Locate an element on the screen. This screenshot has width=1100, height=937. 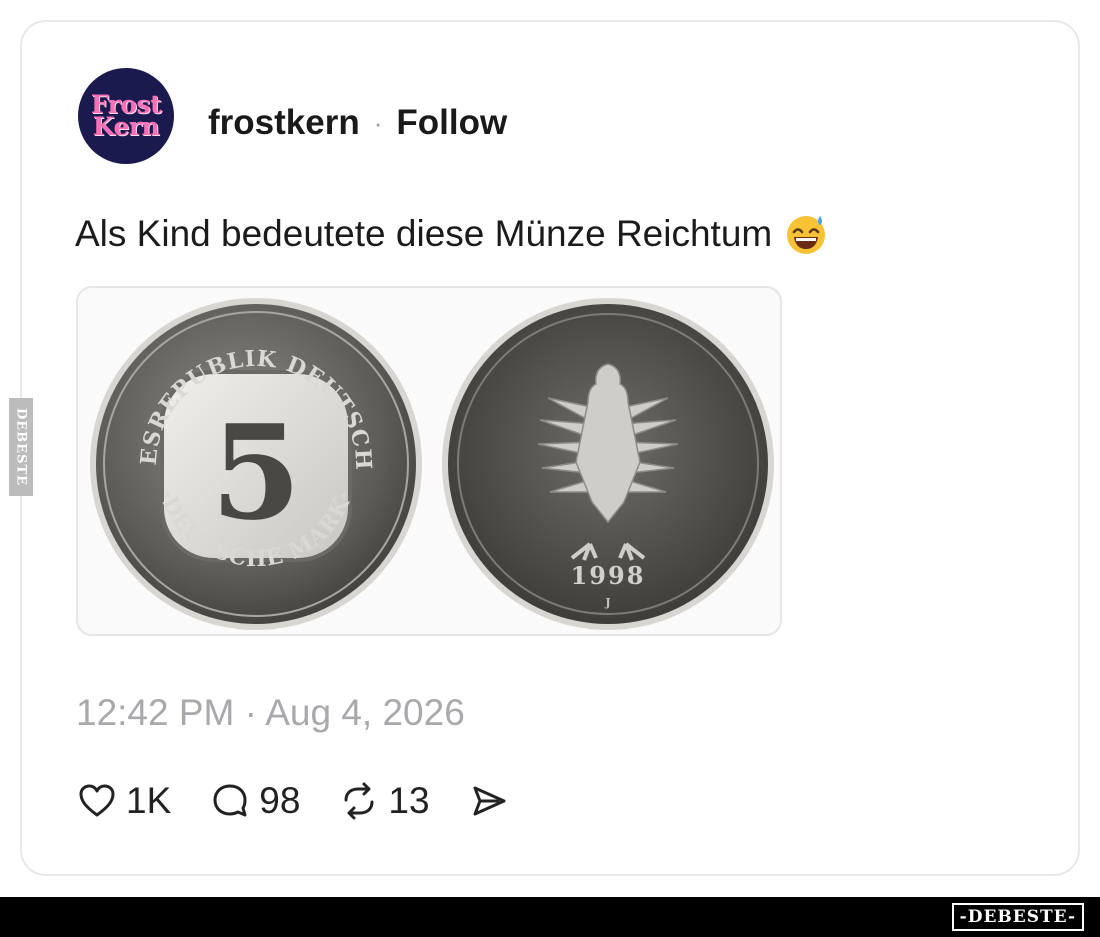
post-text-line: Als Kind bedeutete diese Münze Reichtum is located at coordinates (451, 234).